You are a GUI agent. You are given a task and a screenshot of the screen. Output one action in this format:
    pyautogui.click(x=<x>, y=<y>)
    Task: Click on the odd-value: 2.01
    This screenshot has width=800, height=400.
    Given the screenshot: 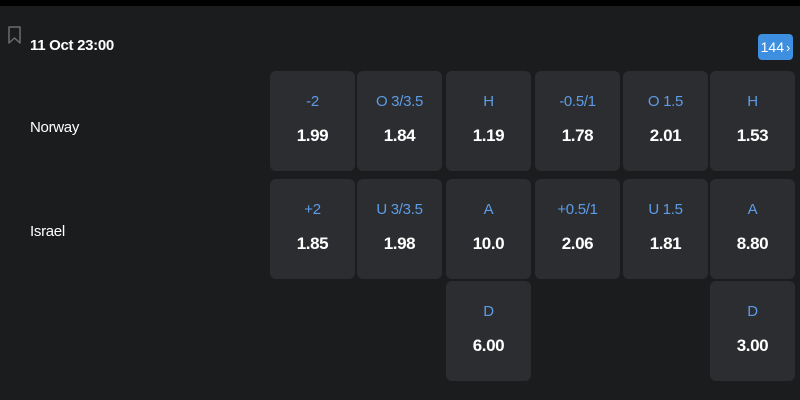 What is the action you would take?
    pyautogui.click(x=665, y=135)
    